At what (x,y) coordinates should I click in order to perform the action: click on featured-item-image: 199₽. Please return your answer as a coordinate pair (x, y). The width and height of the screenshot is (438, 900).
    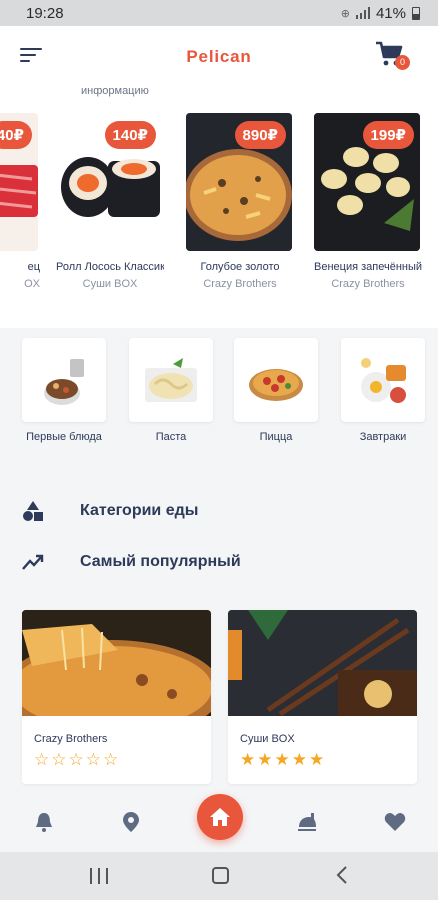
    Looking at the image, I should click on (367, 182).